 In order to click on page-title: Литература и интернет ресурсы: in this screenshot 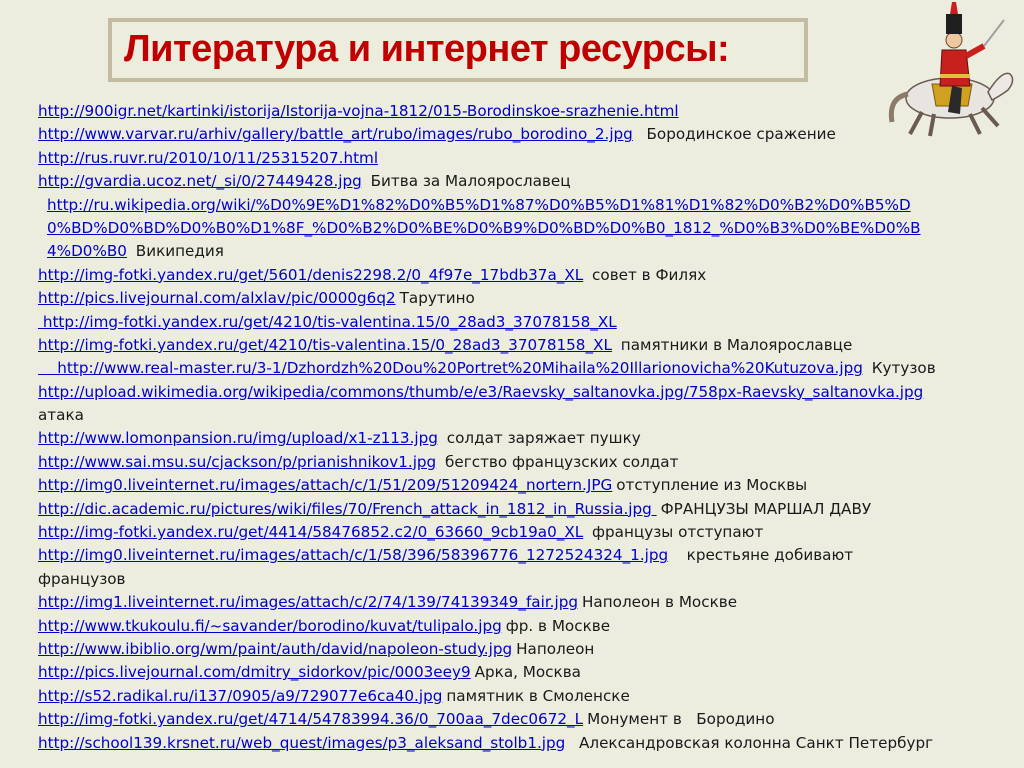, I will do `click(427, 49)`.